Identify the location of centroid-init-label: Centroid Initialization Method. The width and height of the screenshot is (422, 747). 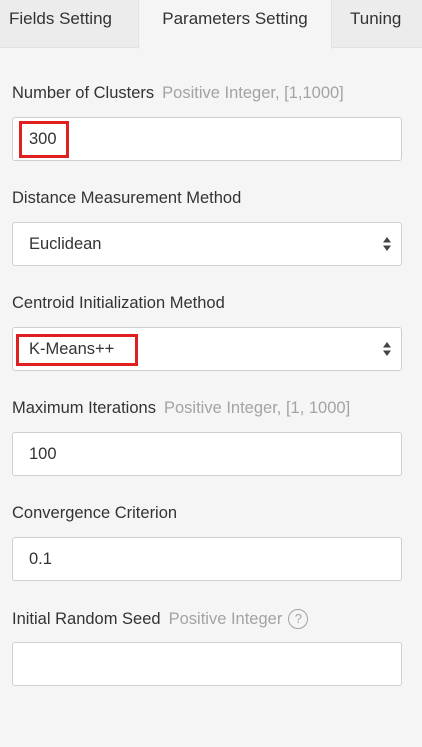
(118, 303).